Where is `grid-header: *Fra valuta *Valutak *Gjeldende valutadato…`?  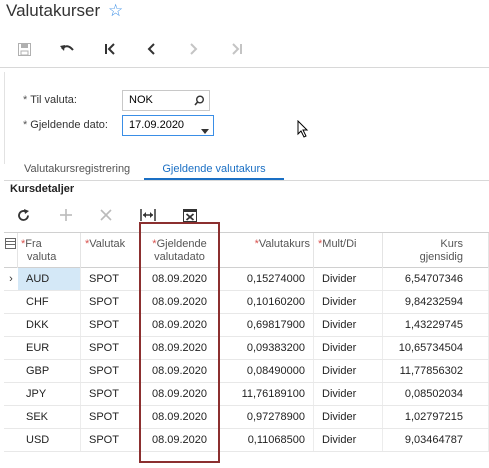 grid-header: *Fra valuta *Valutak *Gjeldende valutadato… is located at coordinates (246, 250).